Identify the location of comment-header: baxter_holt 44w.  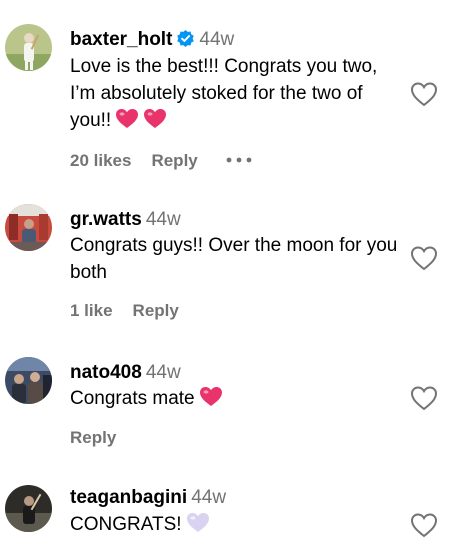
(152, 41).